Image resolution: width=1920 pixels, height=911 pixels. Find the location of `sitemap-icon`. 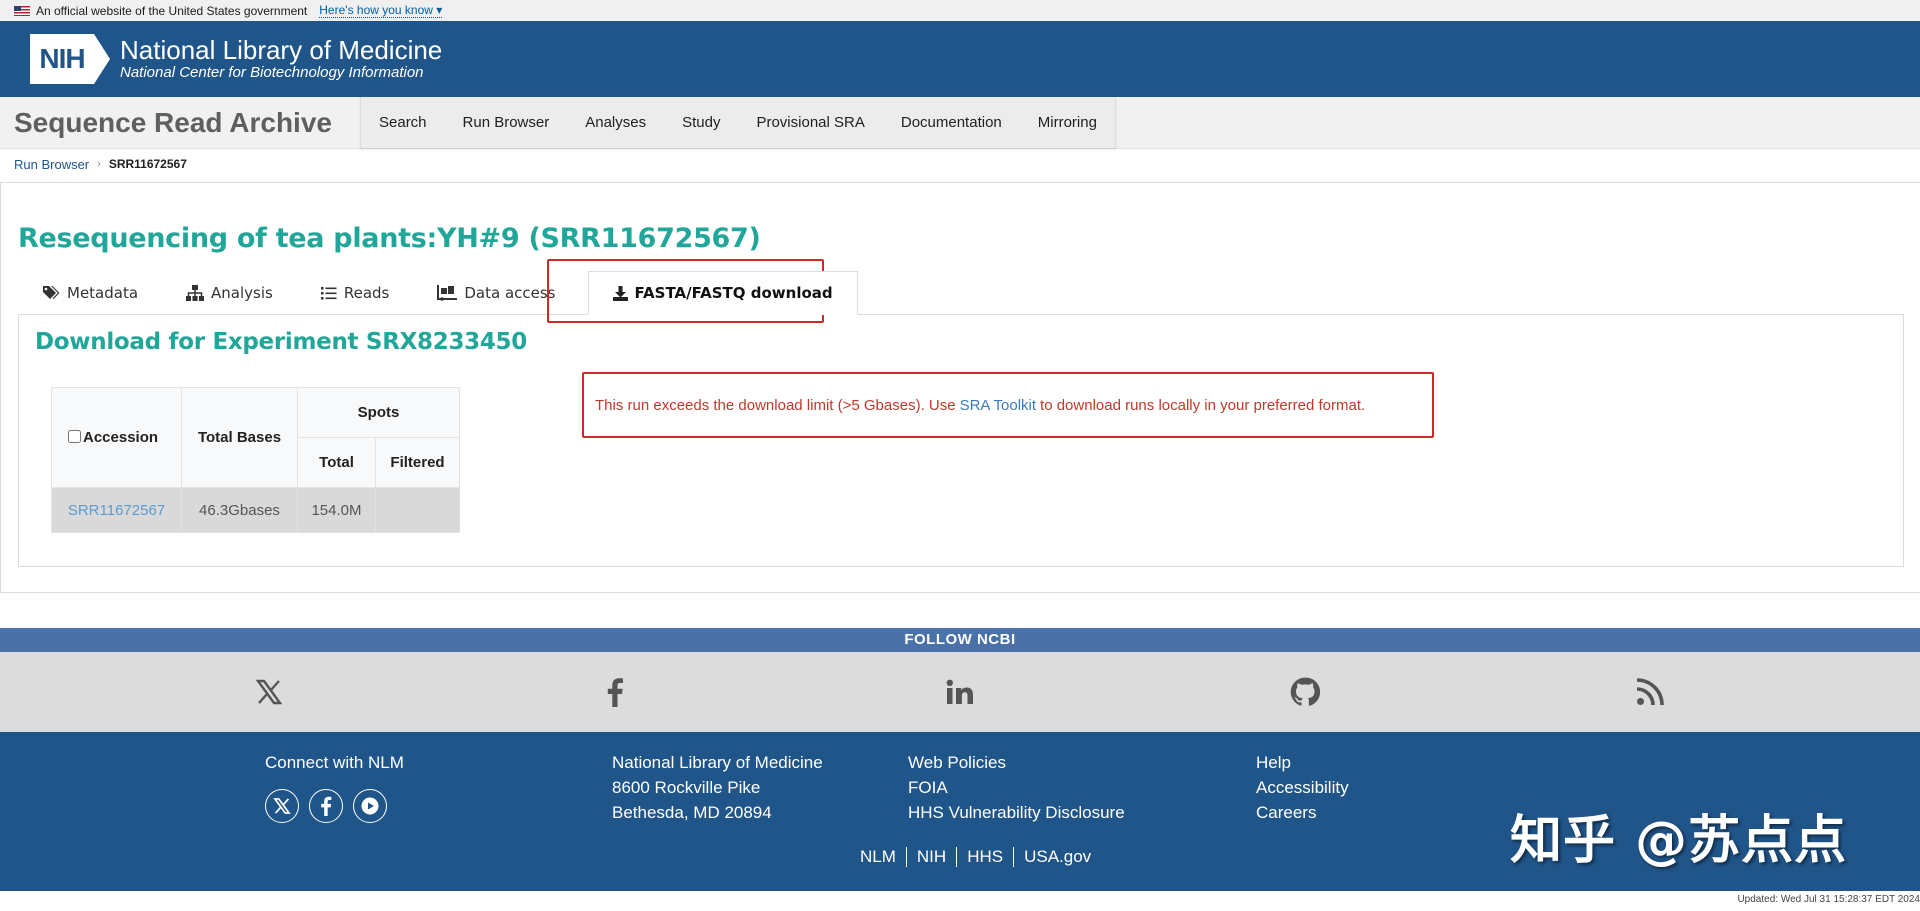

sitemap-icon is located at coordinates (195, 293).